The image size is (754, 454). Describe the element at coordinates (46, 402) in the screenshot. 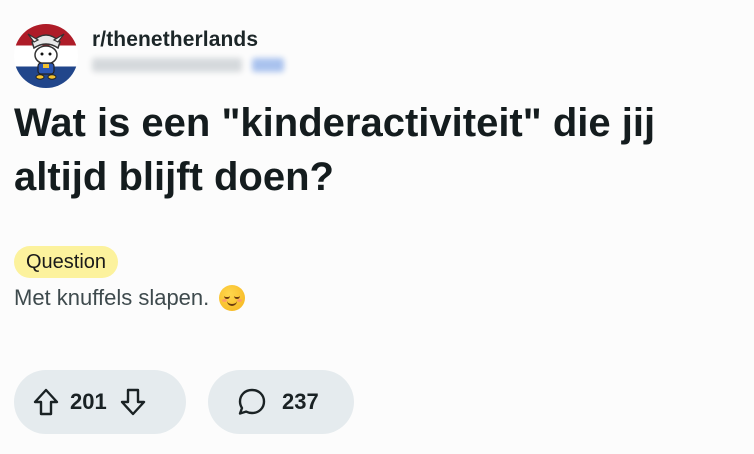

I see `upvote-icon` at that location.